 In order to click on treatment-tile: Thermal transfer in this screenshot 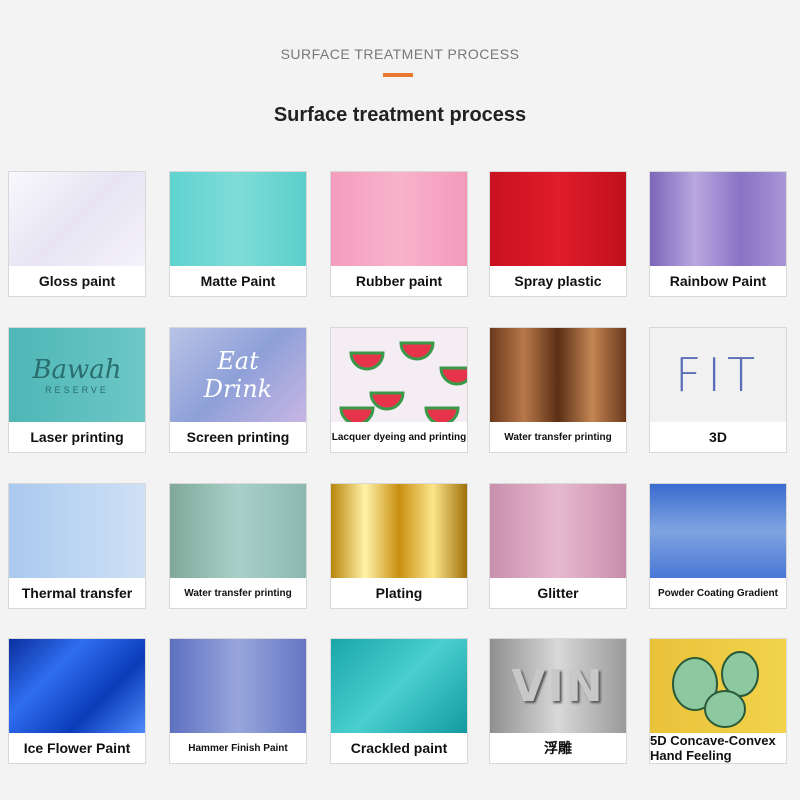, I will do `click(77, 546)`.